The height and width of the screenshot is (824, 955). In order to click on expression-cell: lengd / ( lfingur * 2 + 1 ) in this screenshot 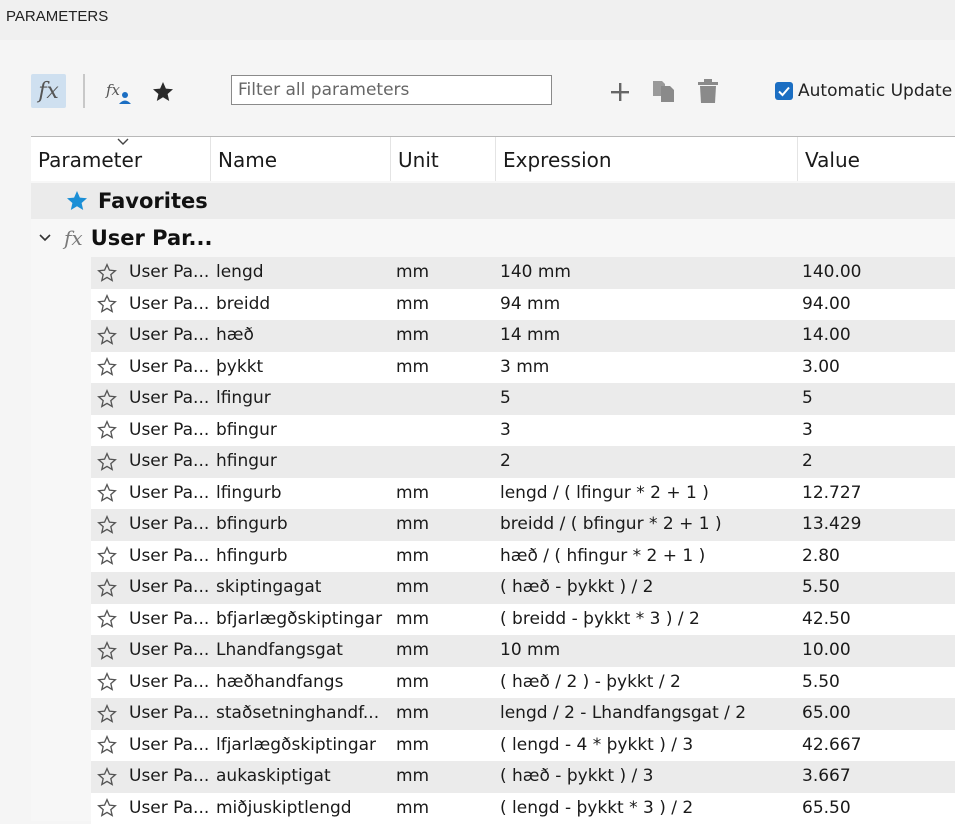, I will do `click(645, 494)`.